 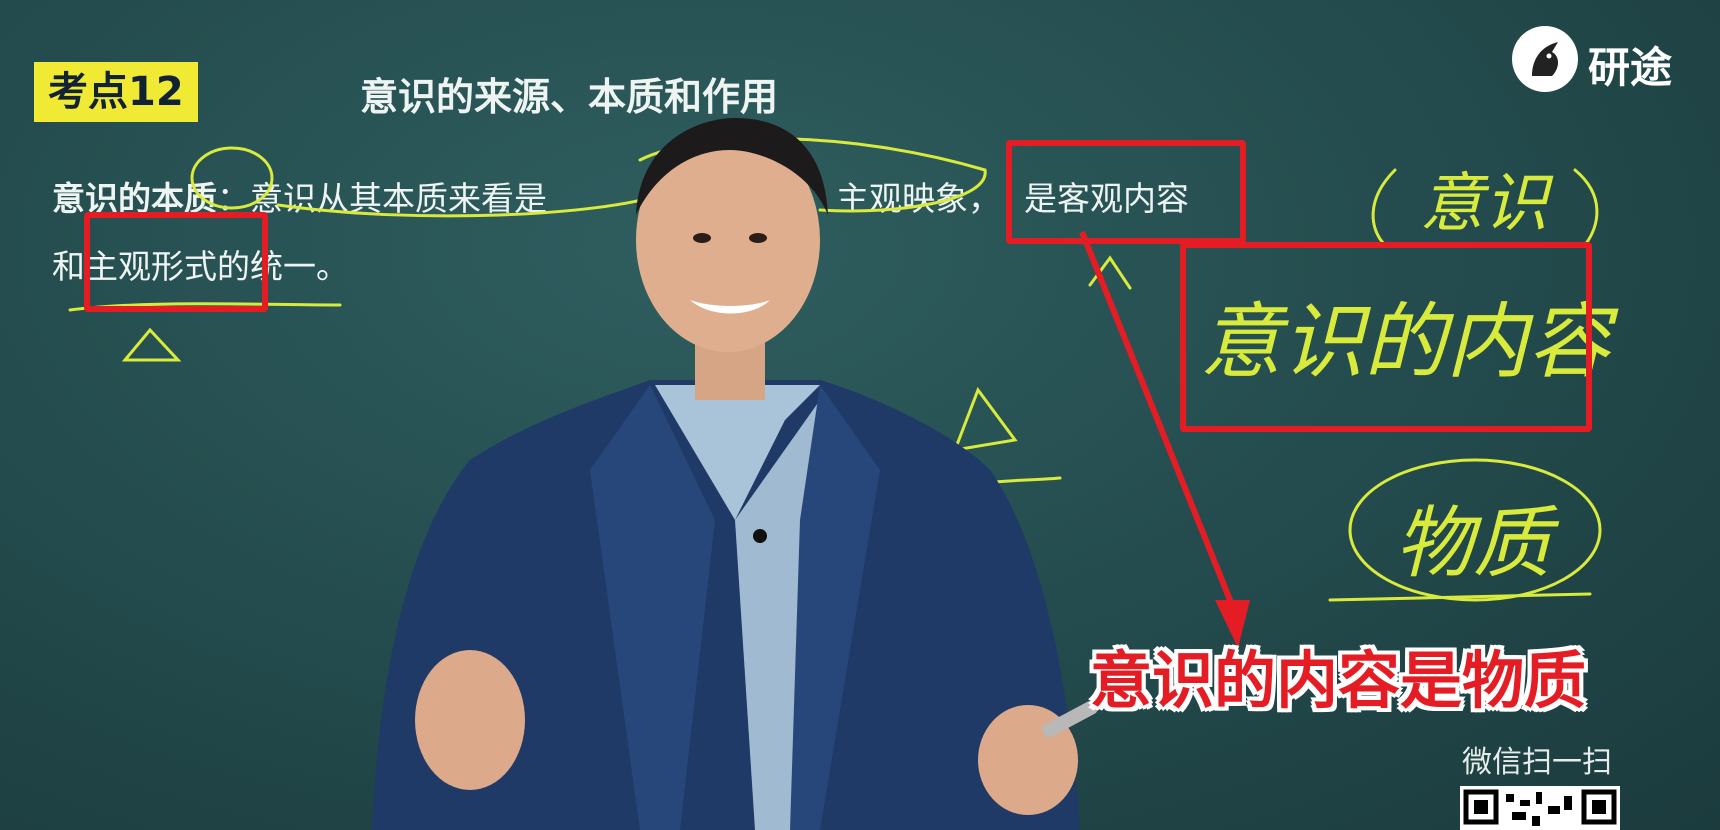 I want to click on qr-code-icon, so click(x=1540, y=808).